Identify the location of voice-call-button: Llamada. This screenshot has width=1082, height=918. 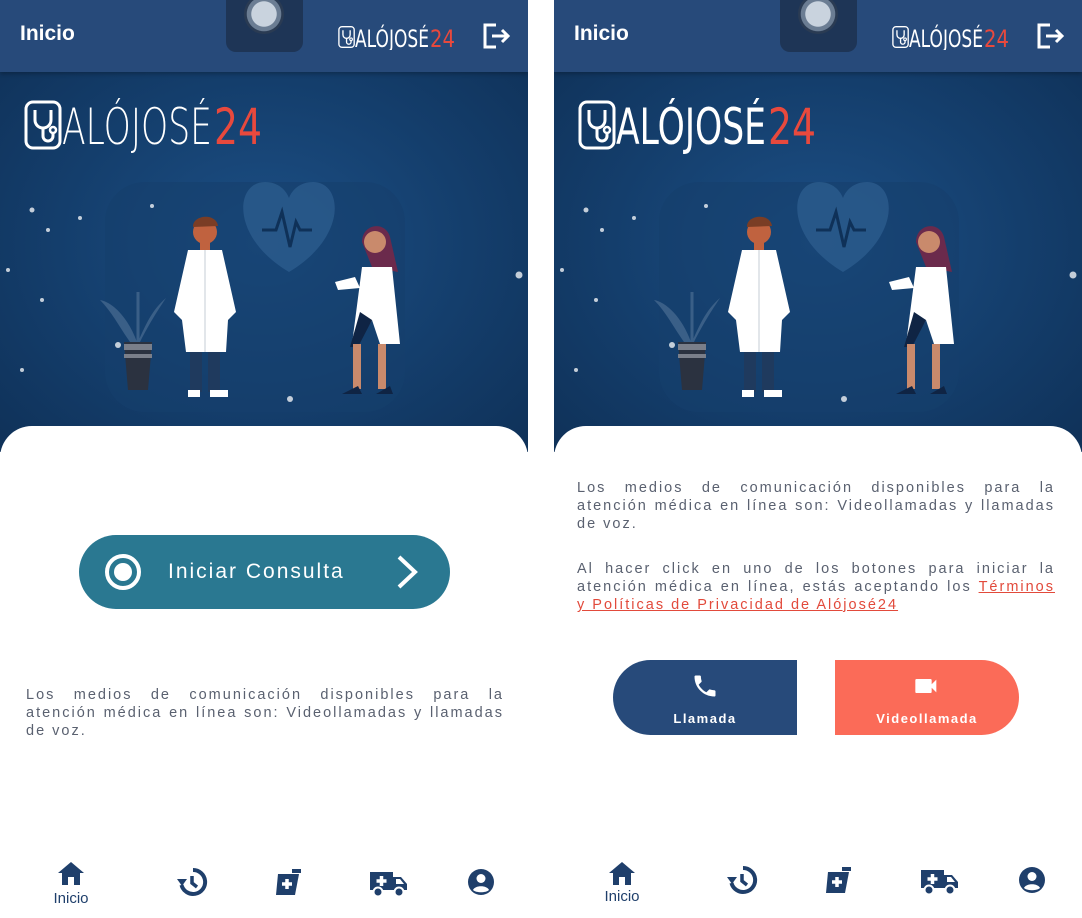
(705, 697).